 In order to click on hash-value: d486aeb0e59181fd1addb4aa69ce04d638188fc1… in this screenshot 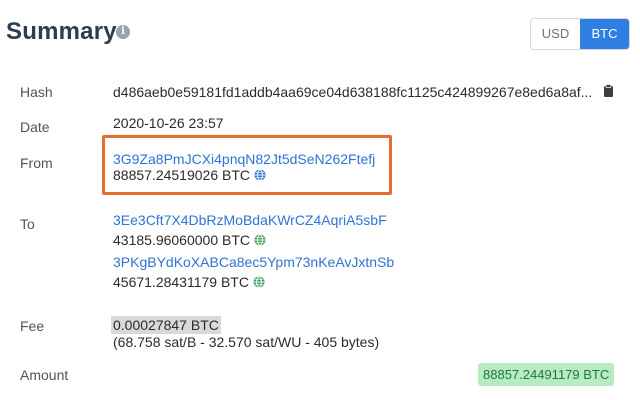, I will do `click(353, 92)`.